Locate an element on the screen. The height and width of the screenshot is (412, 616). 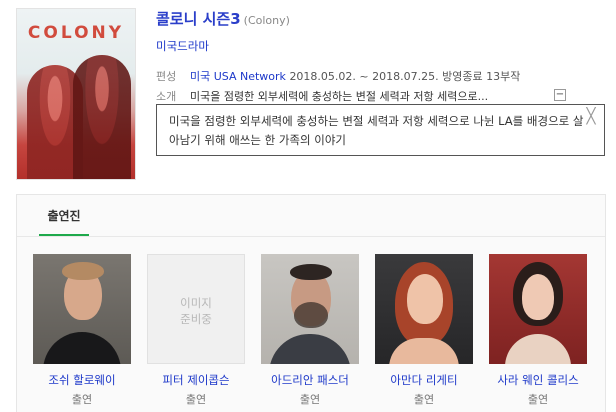
cast-photo-placeholder: 이미지 준비중 is located at coordinates (196, 309).